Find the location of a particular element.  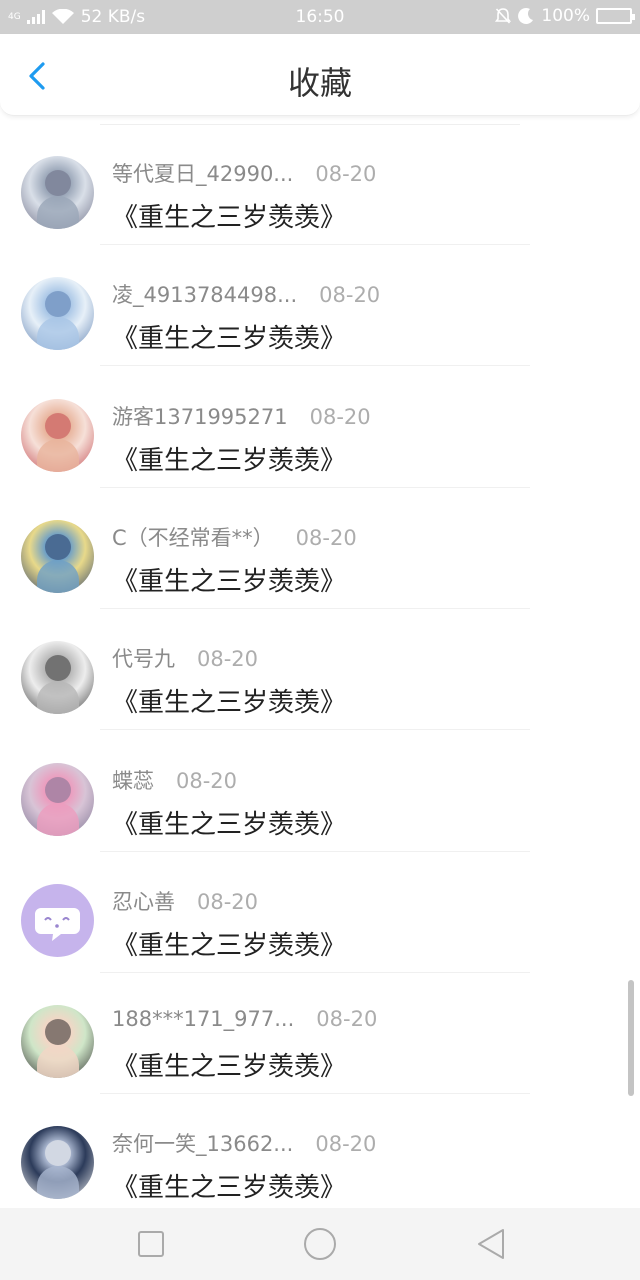

item-meta: 凌_4913784498... 08-20 is located at coordinates (246, 294).